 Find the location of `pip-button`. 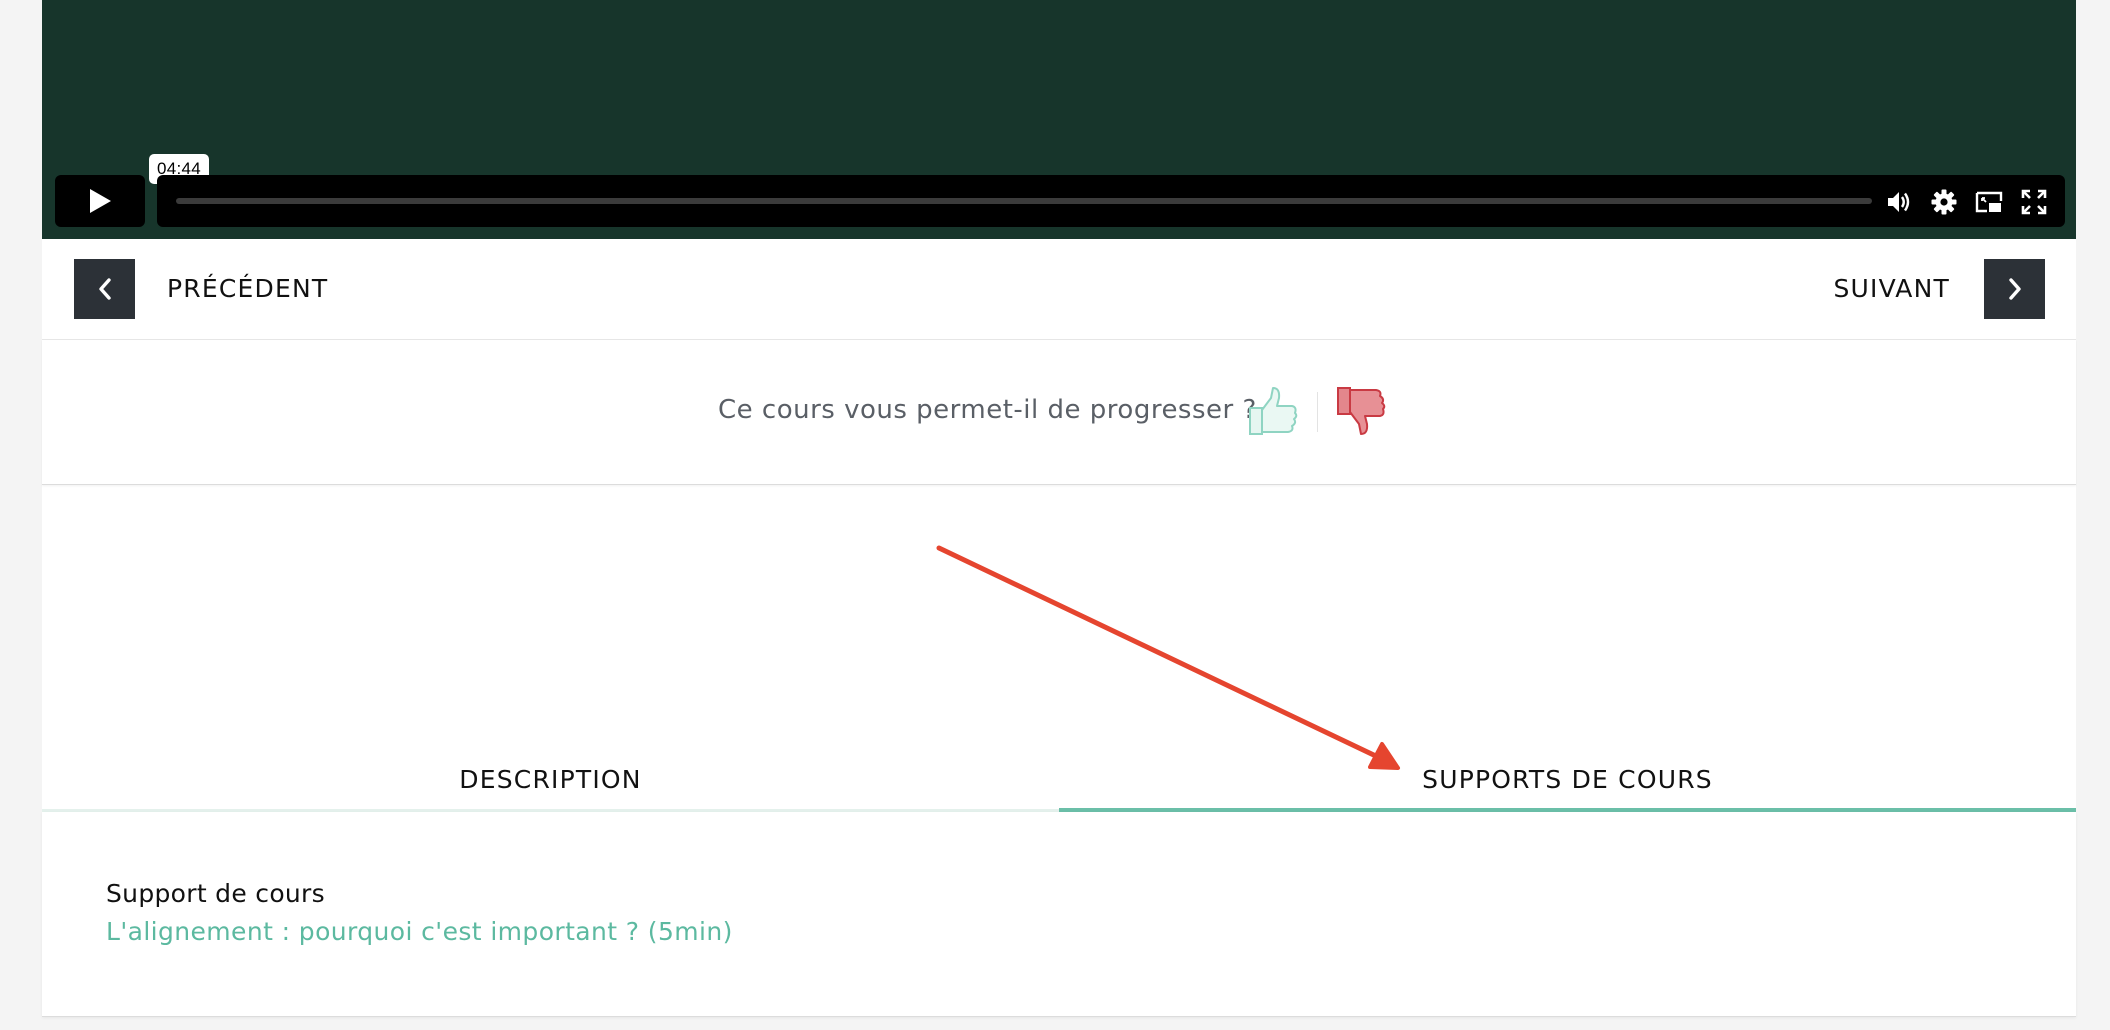

pip-button is located at coordinates (1989, 202).